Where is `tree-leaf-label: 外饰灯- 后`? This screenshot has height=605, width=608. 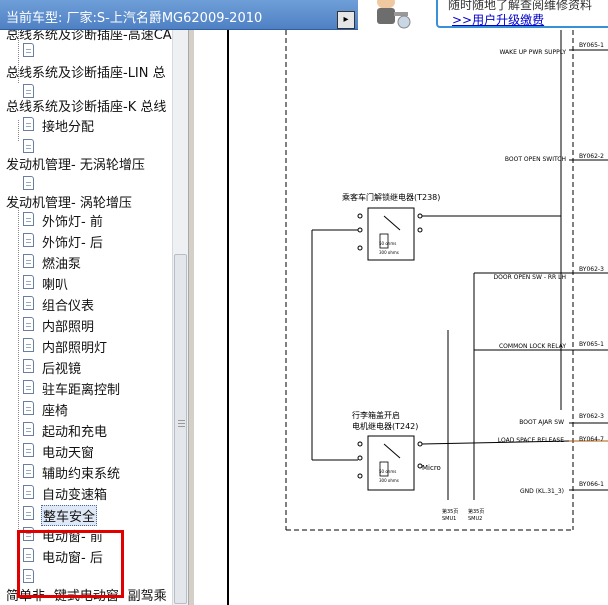 tree-leaf-label: 外饰灯- 后 is located at coordinates (72, 243).